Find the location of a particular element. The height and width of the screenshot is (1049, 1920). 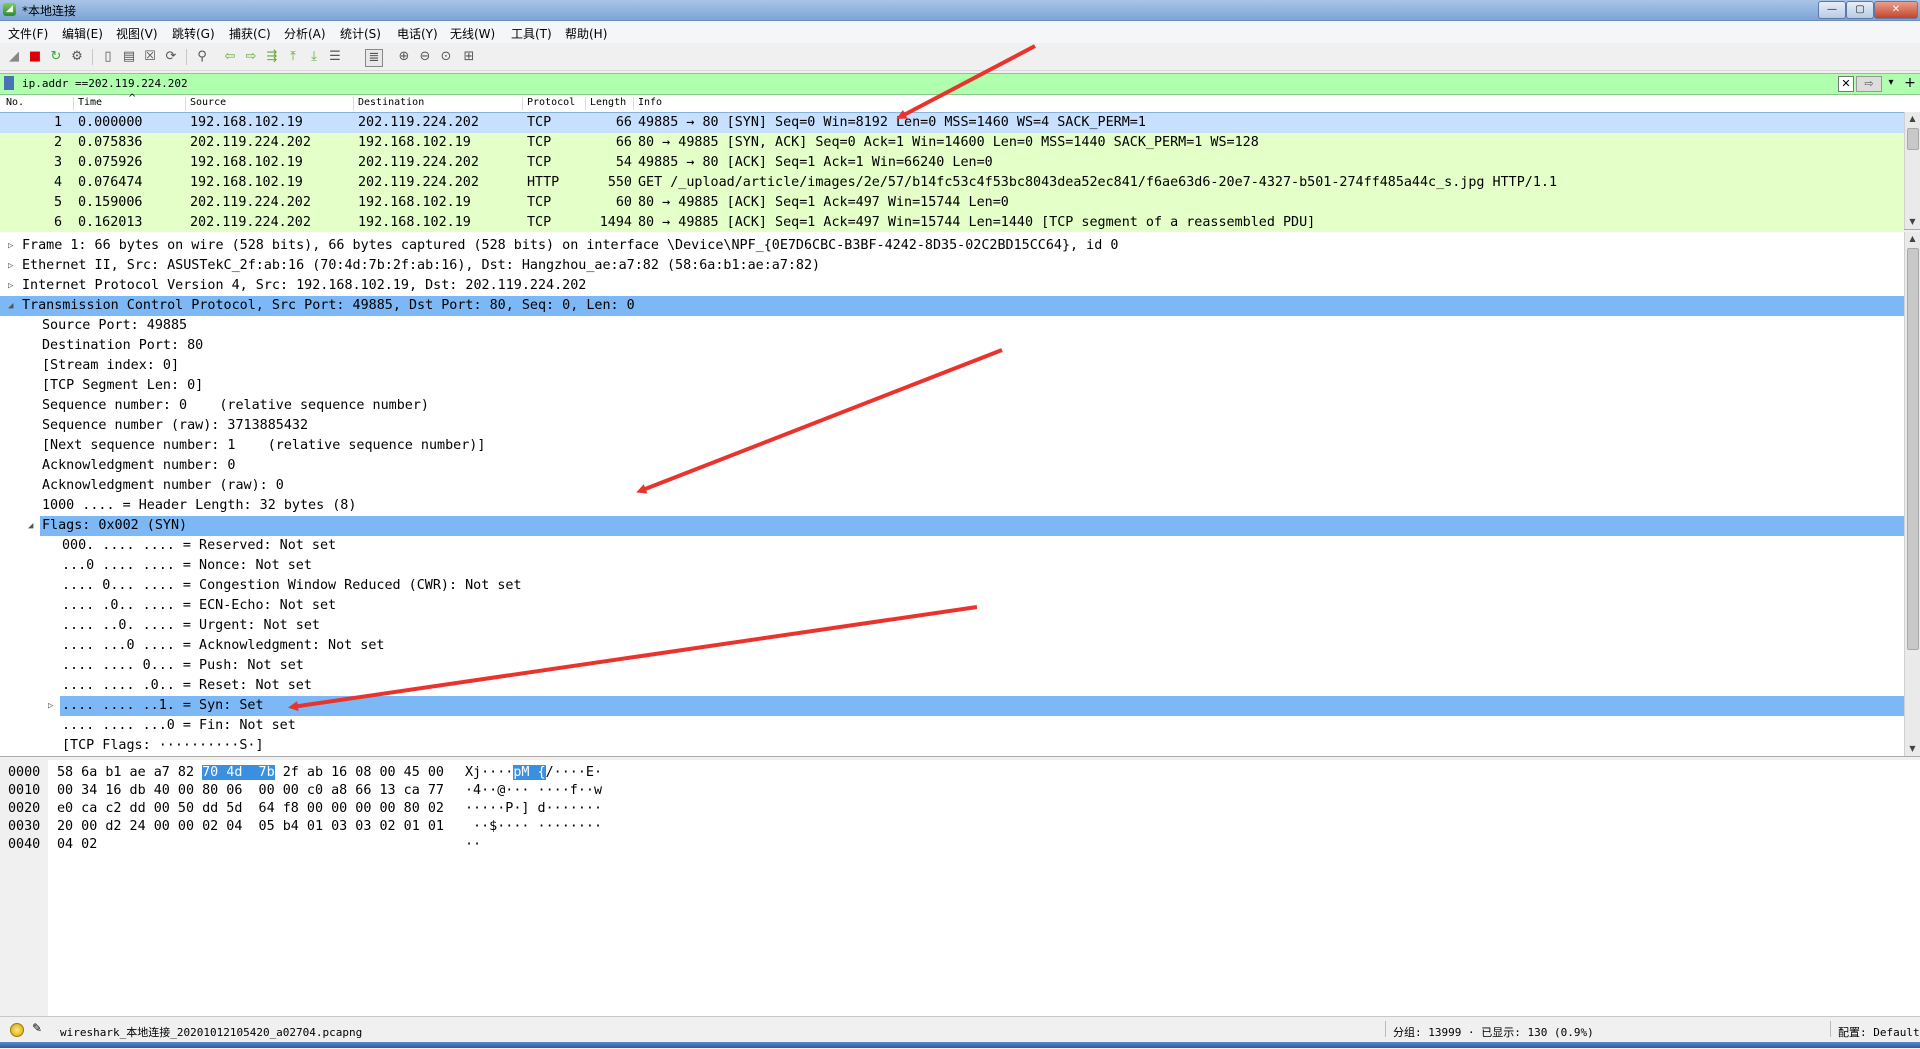

detail-row: Destination Port: 80 is located at coordinates (952, 346).